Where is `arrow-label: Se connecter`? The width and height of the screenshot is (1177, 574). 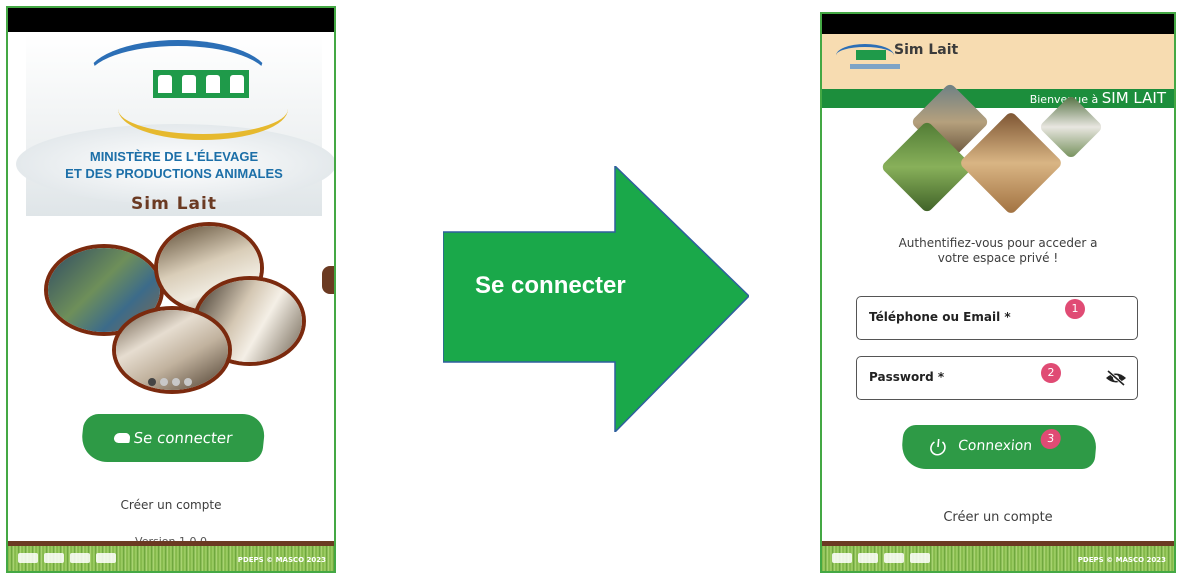 arrow-label: Se connecter is located at coordinates (550, 285).